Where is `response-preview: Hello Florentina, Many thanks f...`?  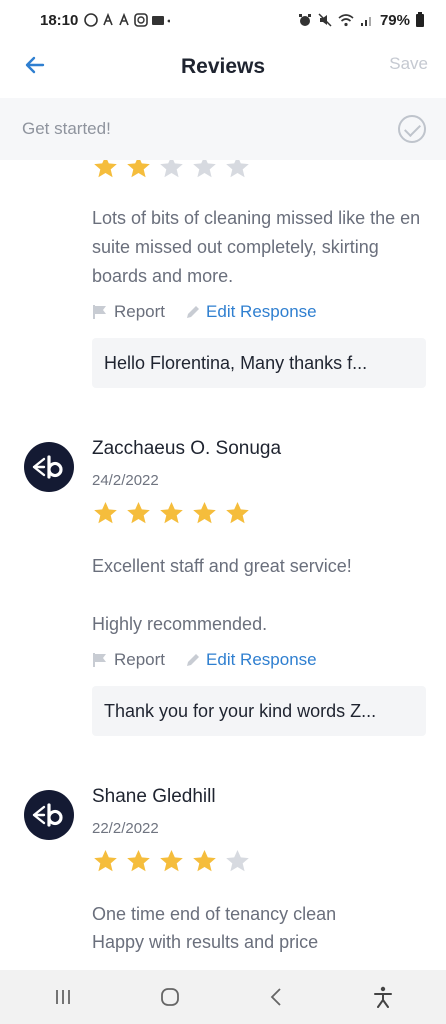
response-preview: Hello Florentina, Many thanks f... is located at coordinates (259, 363).